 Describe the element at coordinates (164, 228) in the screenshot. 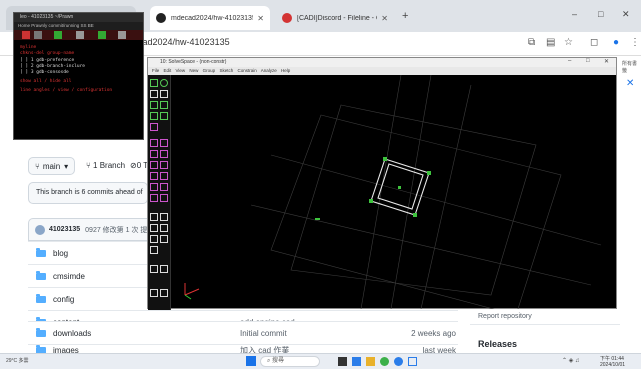

I see `helix-tool-icon` at that location.